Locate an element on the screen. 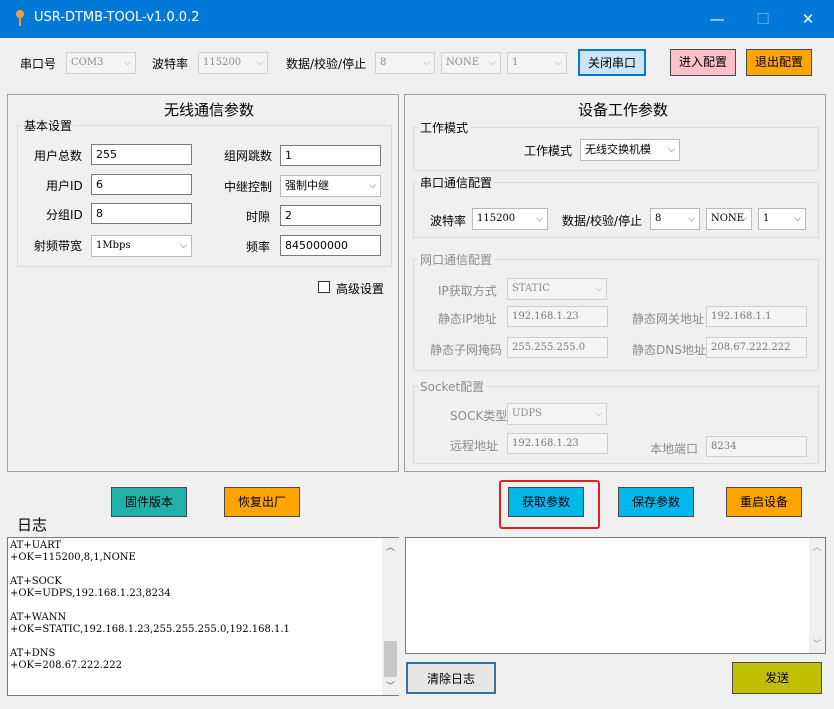 Image resolution: width=834 pixels, height=709 pixels. parity-select: NONE ⌵ is located at coordinates (471, 63).